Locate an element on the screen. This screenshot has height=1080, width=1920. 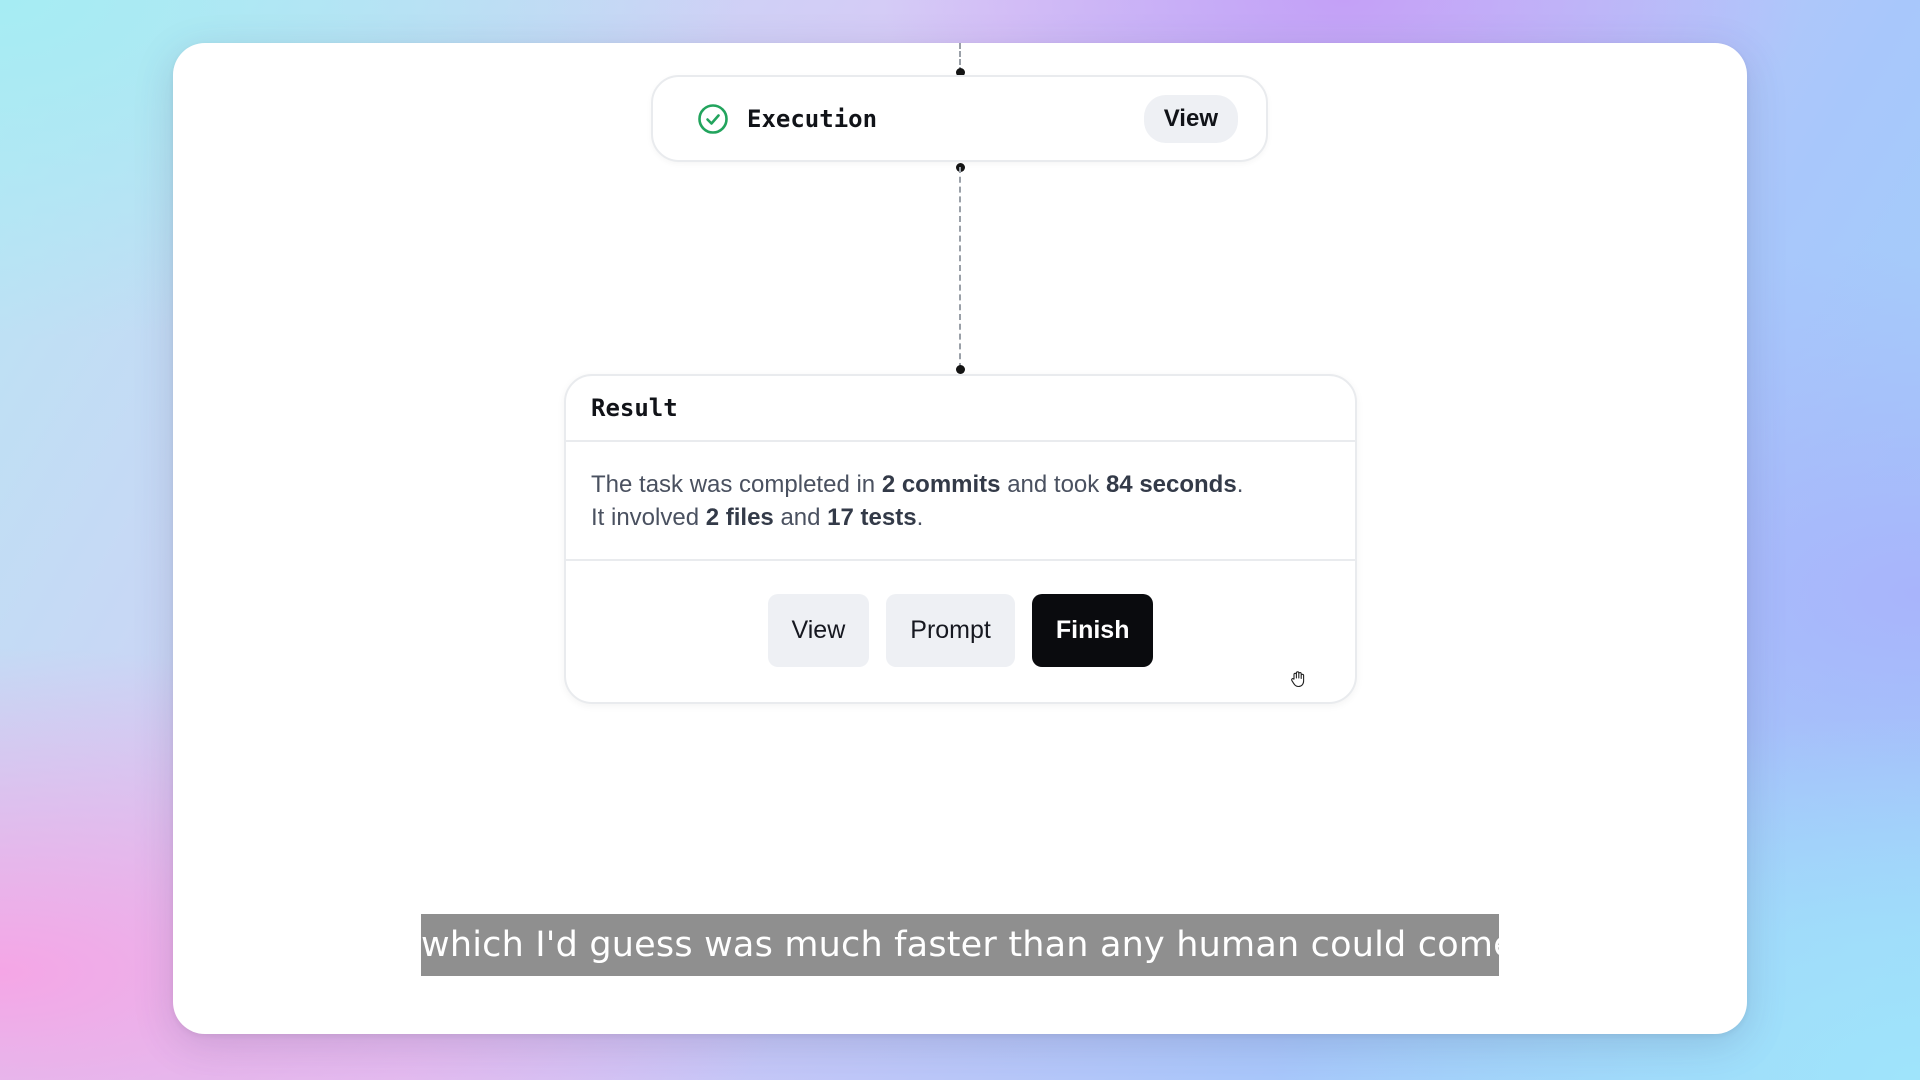
duration-value: 84 seconds is located at coordinates (1171, 484).